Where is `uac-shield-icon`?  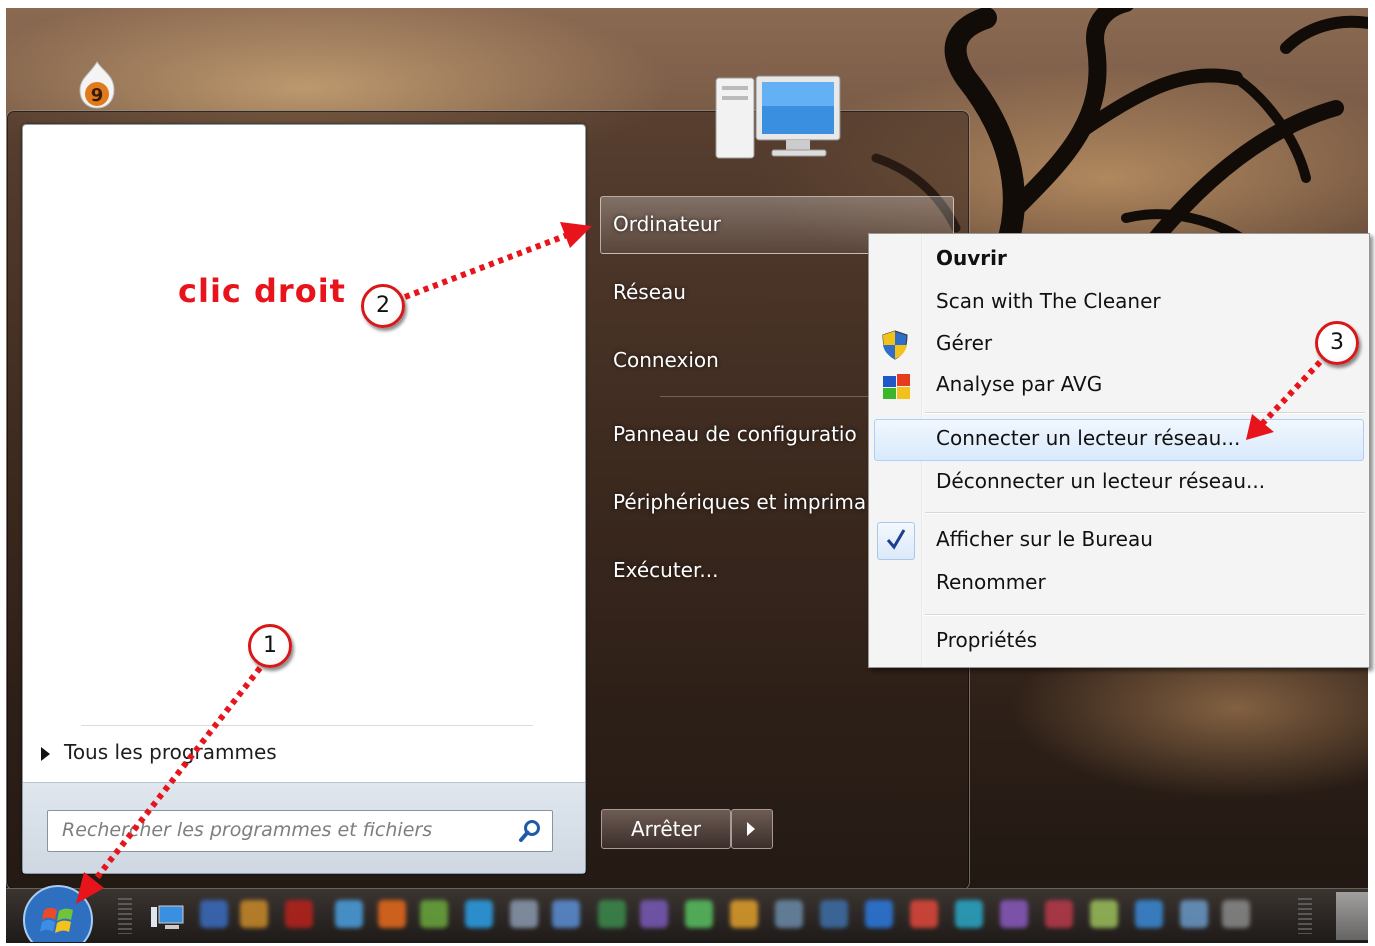 uac-shield-icon is located at coordinates (895, 347).